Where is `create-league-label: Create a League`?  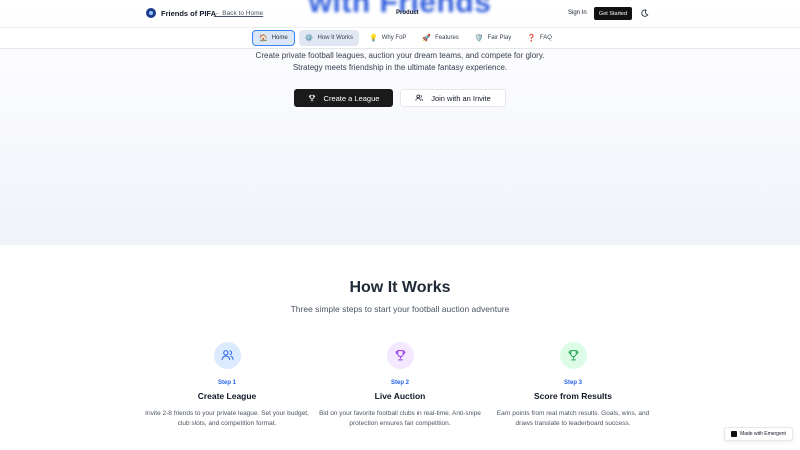 create-league-label: Create a League is located at coordinates (351, 98).